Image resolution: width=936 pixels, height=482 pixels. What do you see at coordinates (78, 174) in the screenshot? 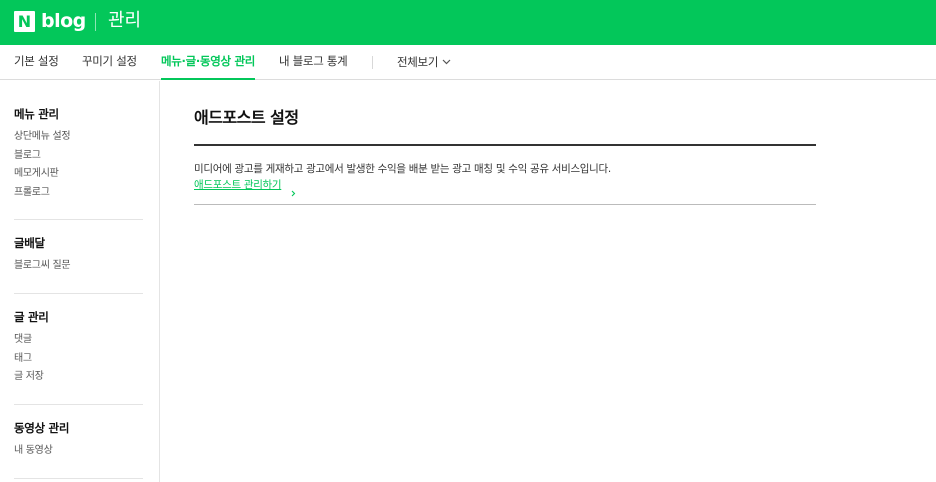
I see `sidebar-item-memo-board: 메모게시판` at bounding box center [78, 174].